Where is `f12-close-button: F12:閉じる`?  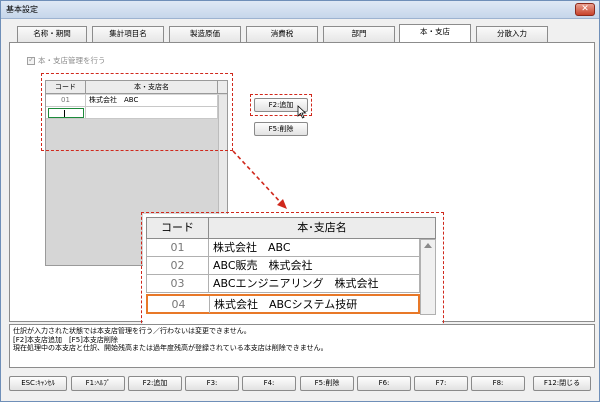 f12-close-button: F12:閉じる is located at coordinates (562, 383).